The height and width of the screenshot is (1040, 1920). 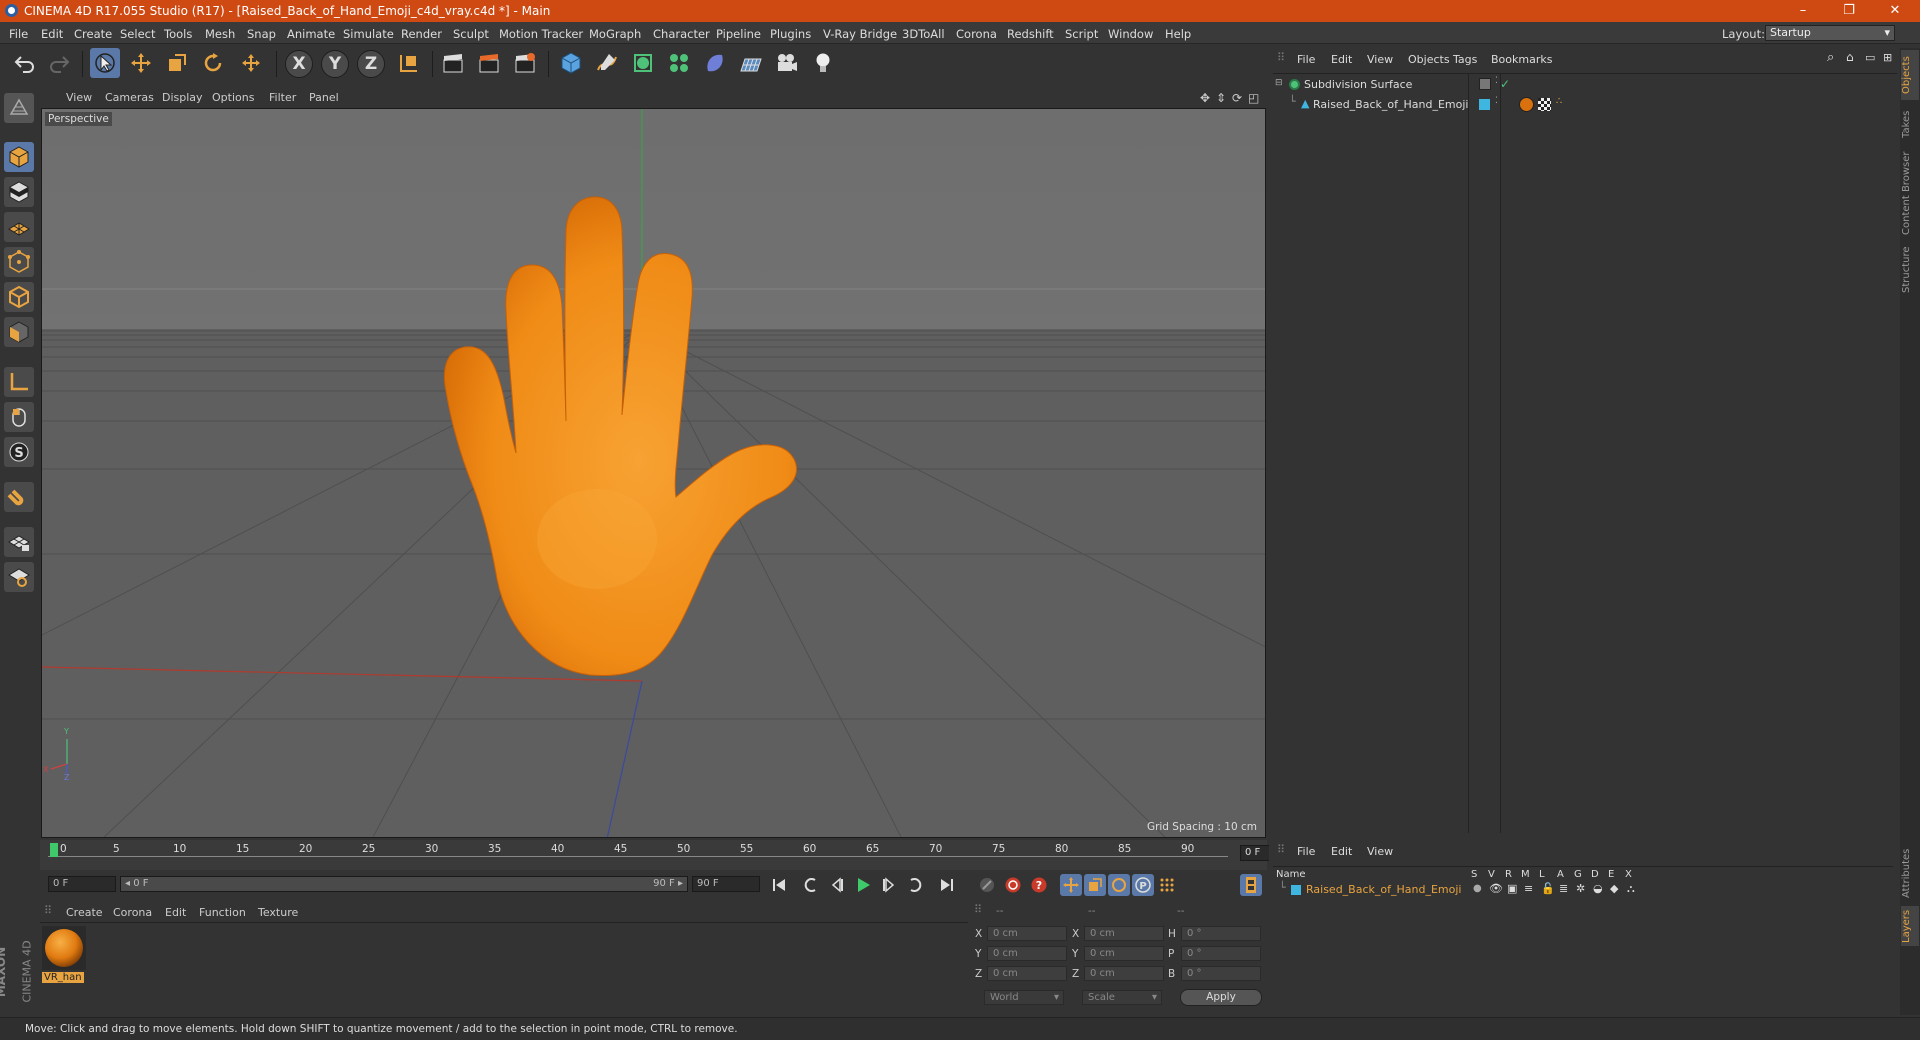 What do you see at coordinates (1910, 193) in the screenshot?
I see `tab-content-browser: Content Browser` at bounding box center [1910, 193].